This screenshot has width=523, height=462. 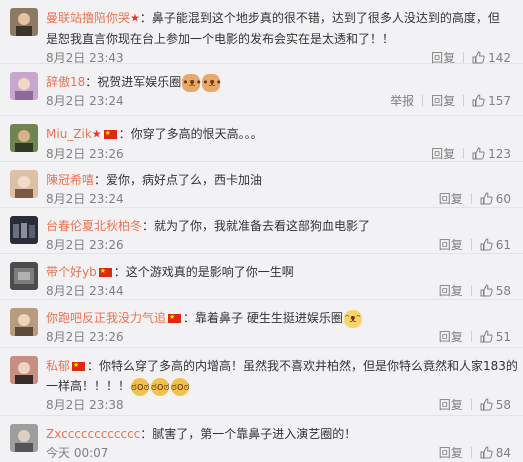 I want to click on like-count: 157, so click(x=499, y=101).